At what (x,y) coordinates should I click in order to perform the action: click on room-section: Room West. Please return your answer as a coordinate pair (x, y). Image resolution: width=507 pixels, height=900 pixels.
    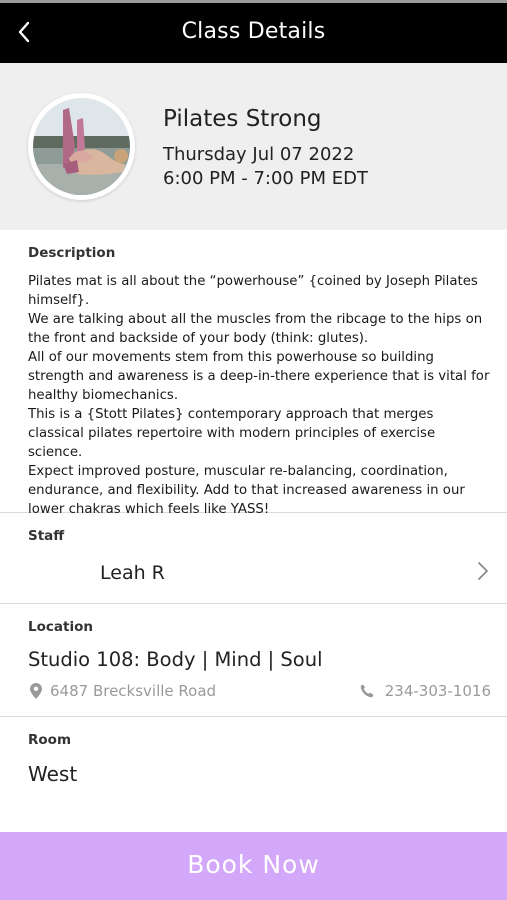
    Looking at the image, I should click on (253, 767).